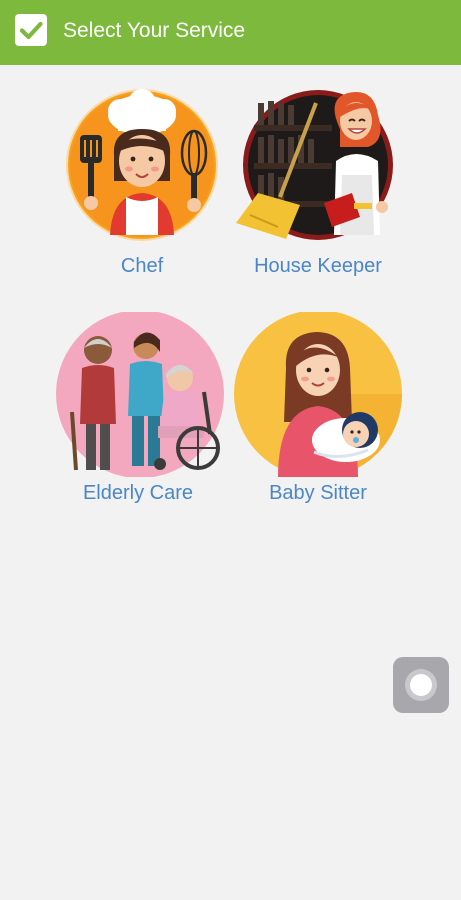  I want to click on service-house-keeper: House Keeper, so click(318, 185).